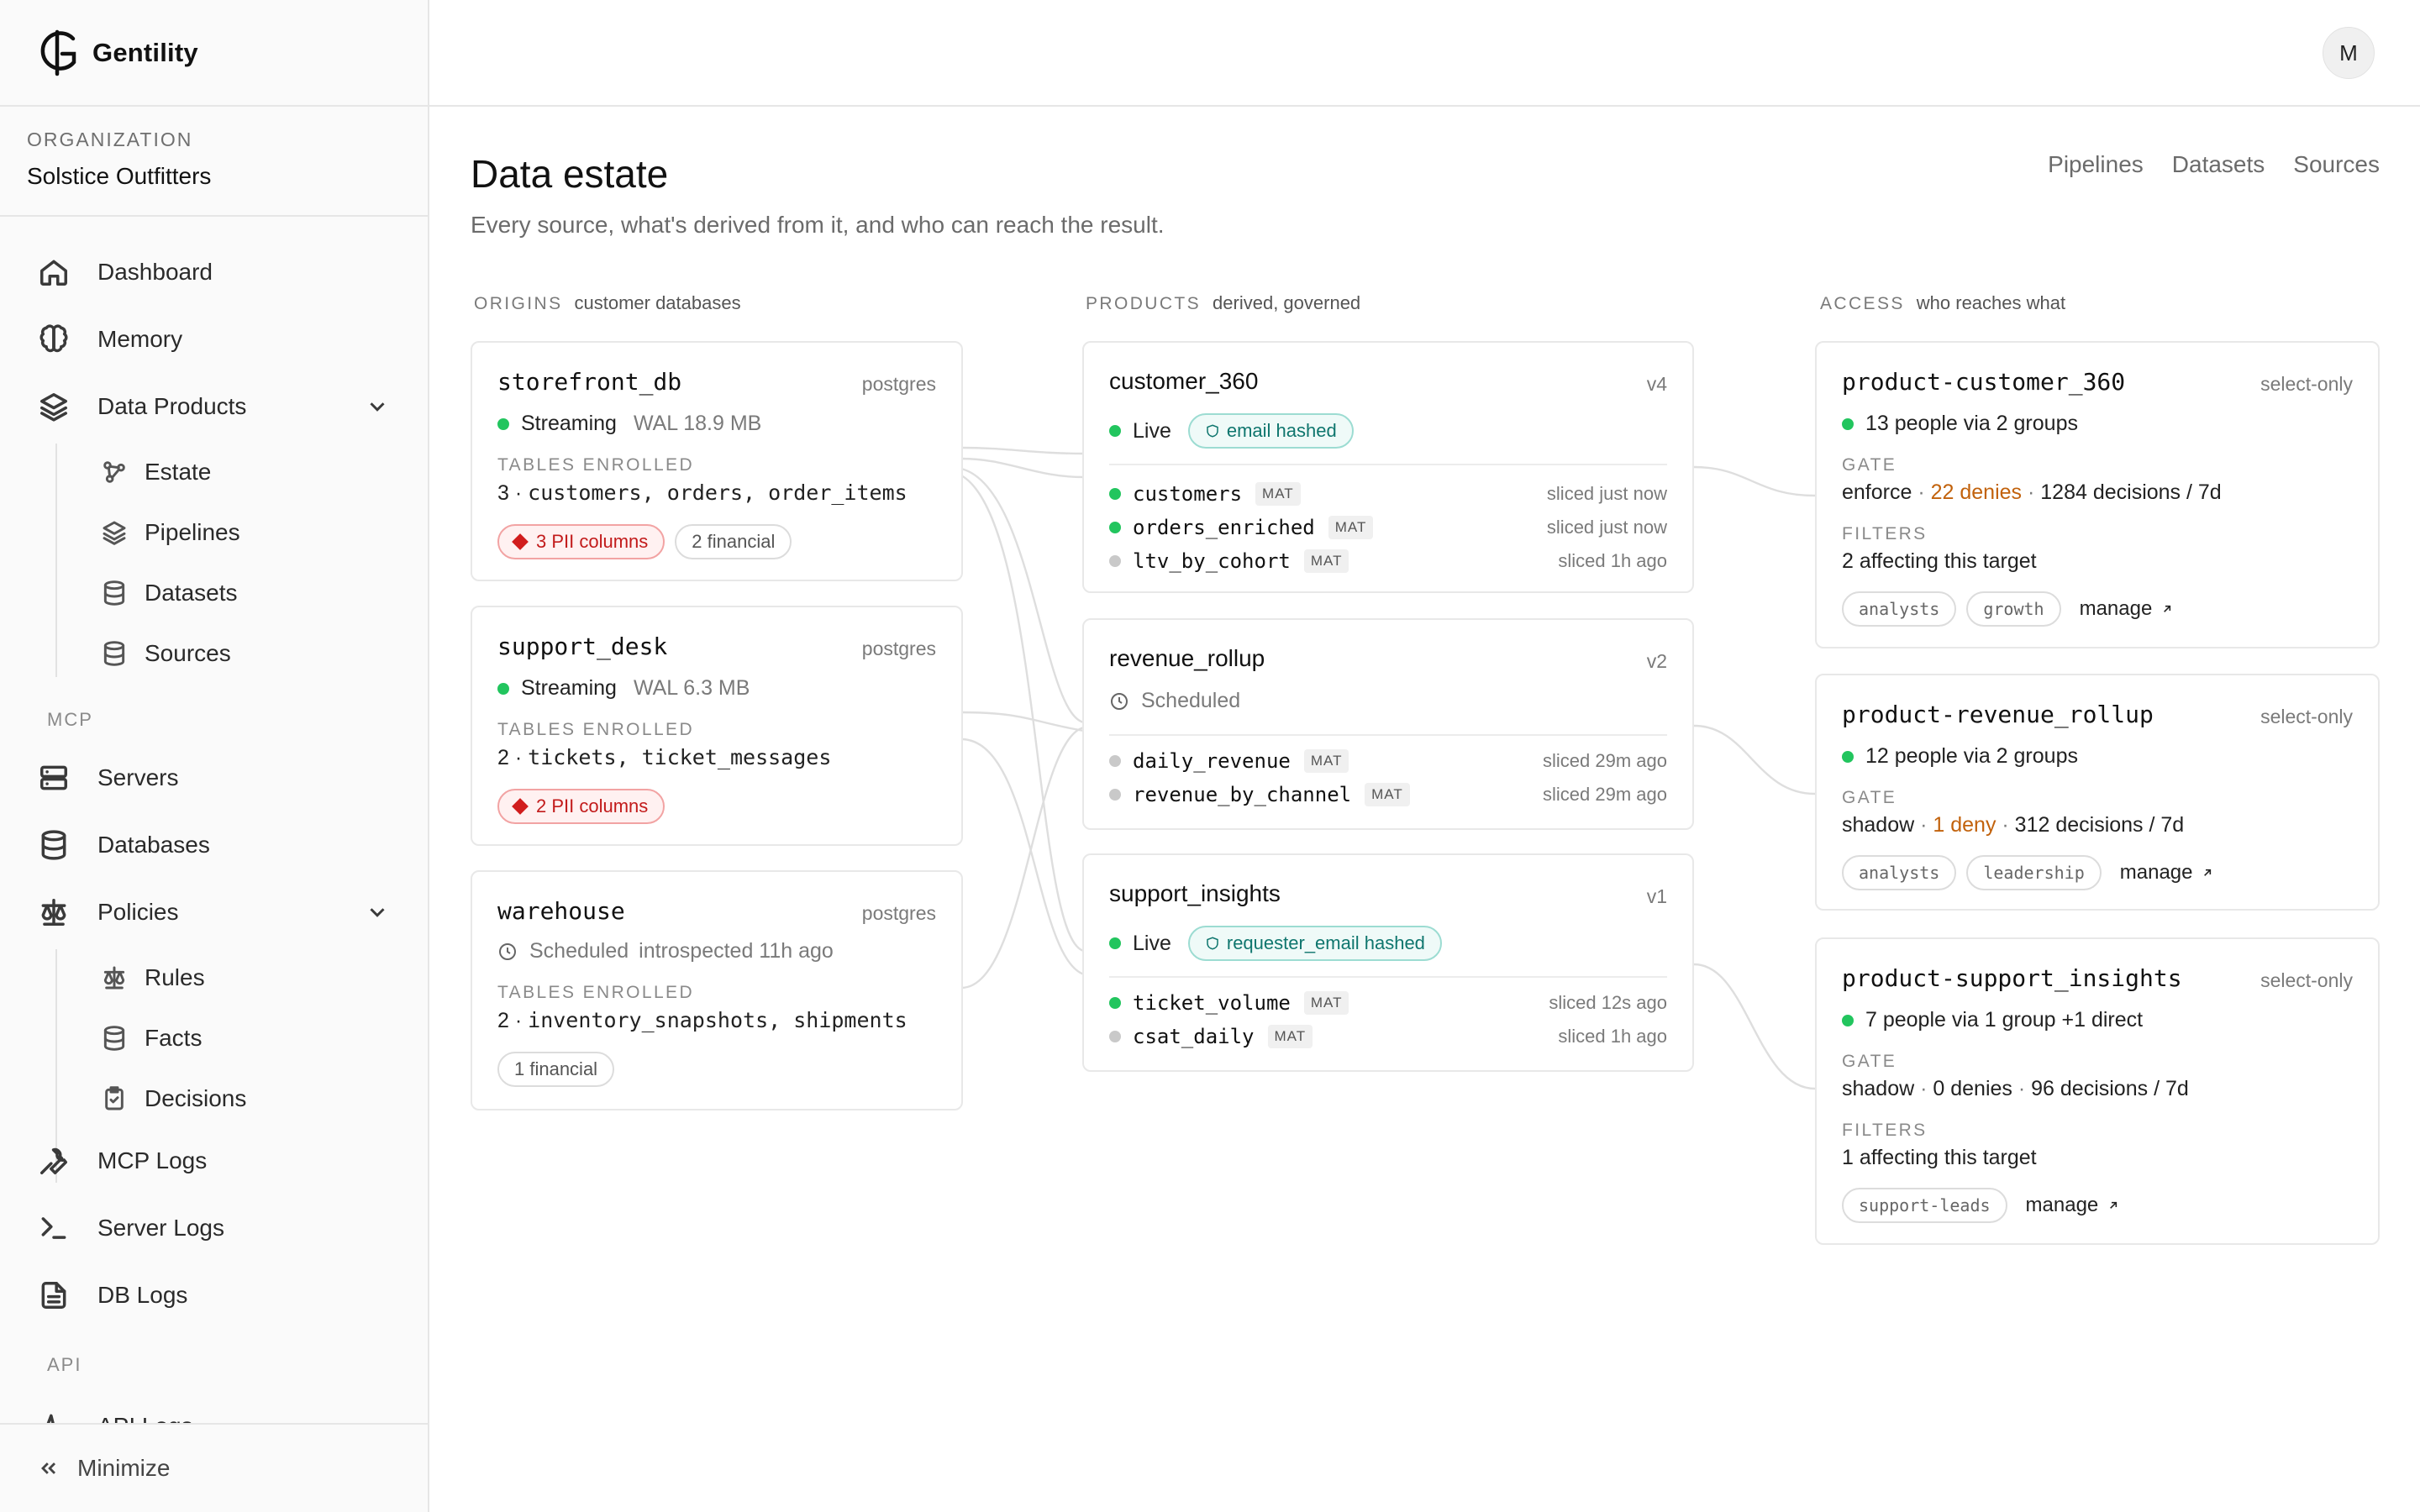 The height and width of the screenshot is (1512, 2420). Describe the element at coordinates (244, 653) in the screenshot. I see `sidebar-item-sources: Sources` at that location.